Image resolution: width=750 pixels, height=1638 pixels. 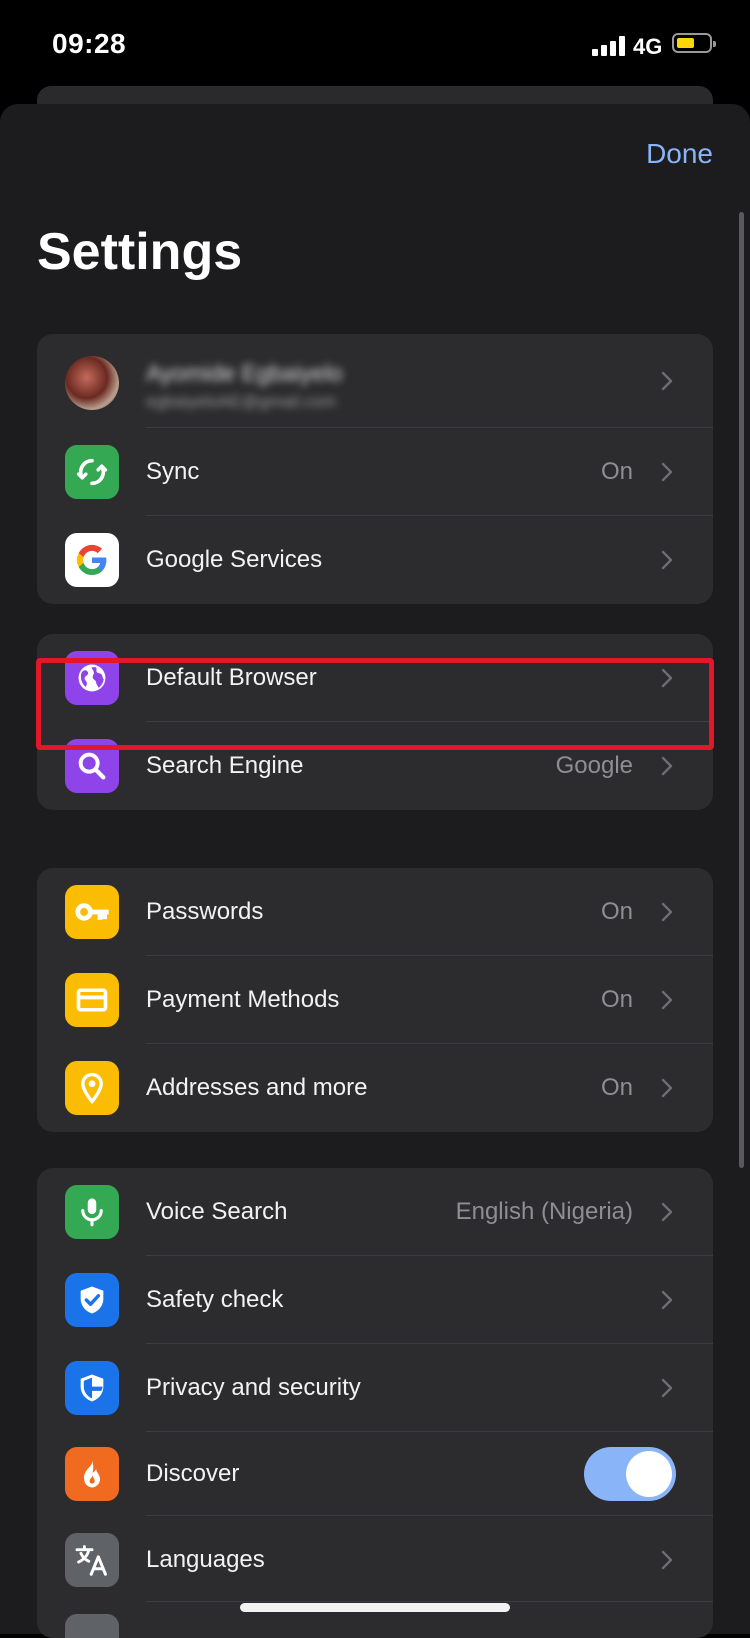 What do you see at coordinates (205, 911) in the screenshot?
I see `settings-row-label: Passwords` at bounding box center [205, 911].